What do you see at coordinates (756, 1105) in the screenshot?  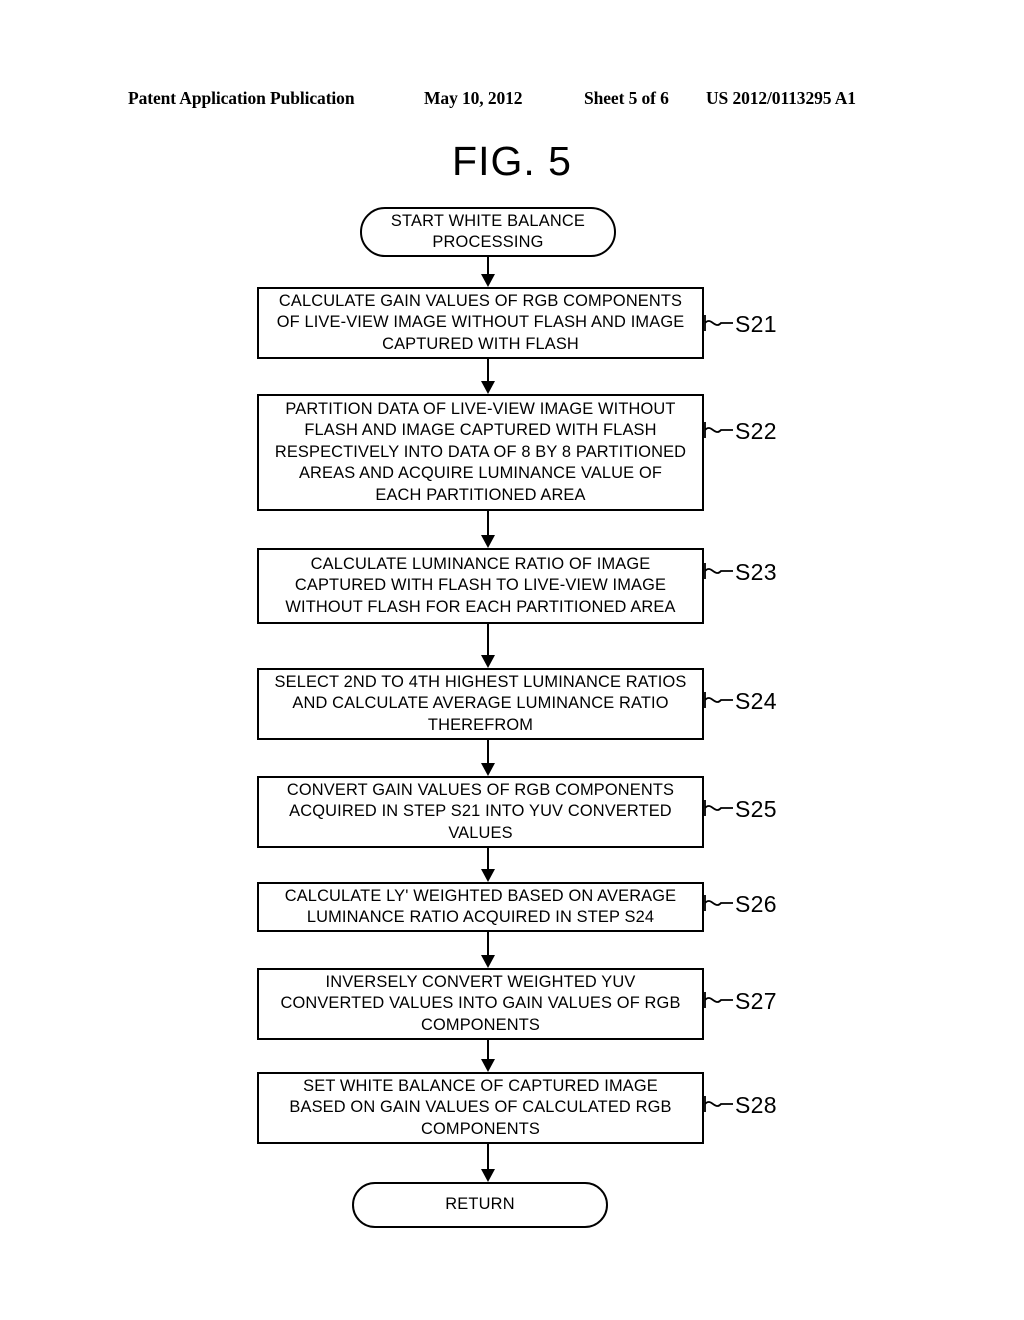 I see `step-label-s28: S28` at bounding box center [756, 1105].